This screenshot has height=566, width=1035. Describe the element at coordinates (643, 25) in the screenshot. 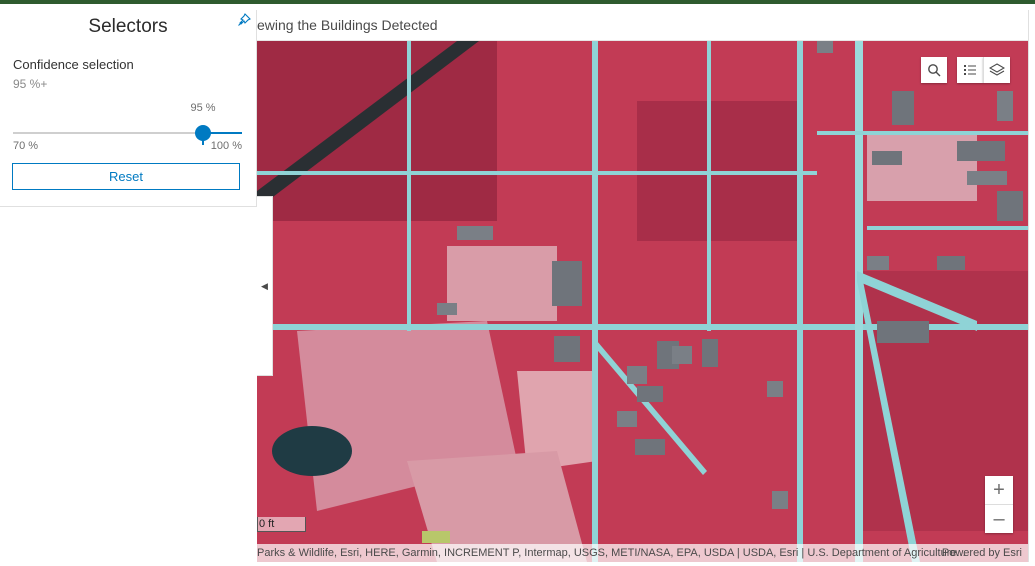

I see `map-header: ewing the Buildings Detected` at that location.